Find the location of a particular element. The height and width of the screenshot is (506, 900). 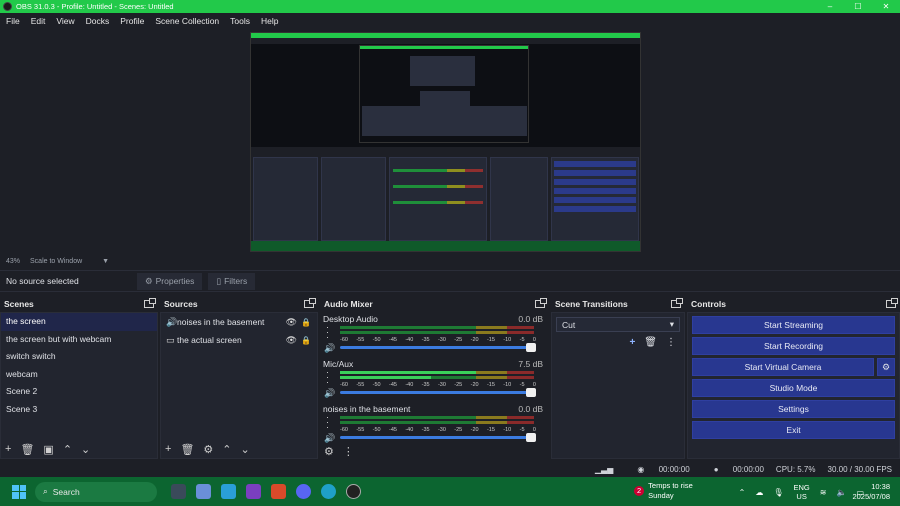

add-source-icon: + is located at coordinates (168, 449).